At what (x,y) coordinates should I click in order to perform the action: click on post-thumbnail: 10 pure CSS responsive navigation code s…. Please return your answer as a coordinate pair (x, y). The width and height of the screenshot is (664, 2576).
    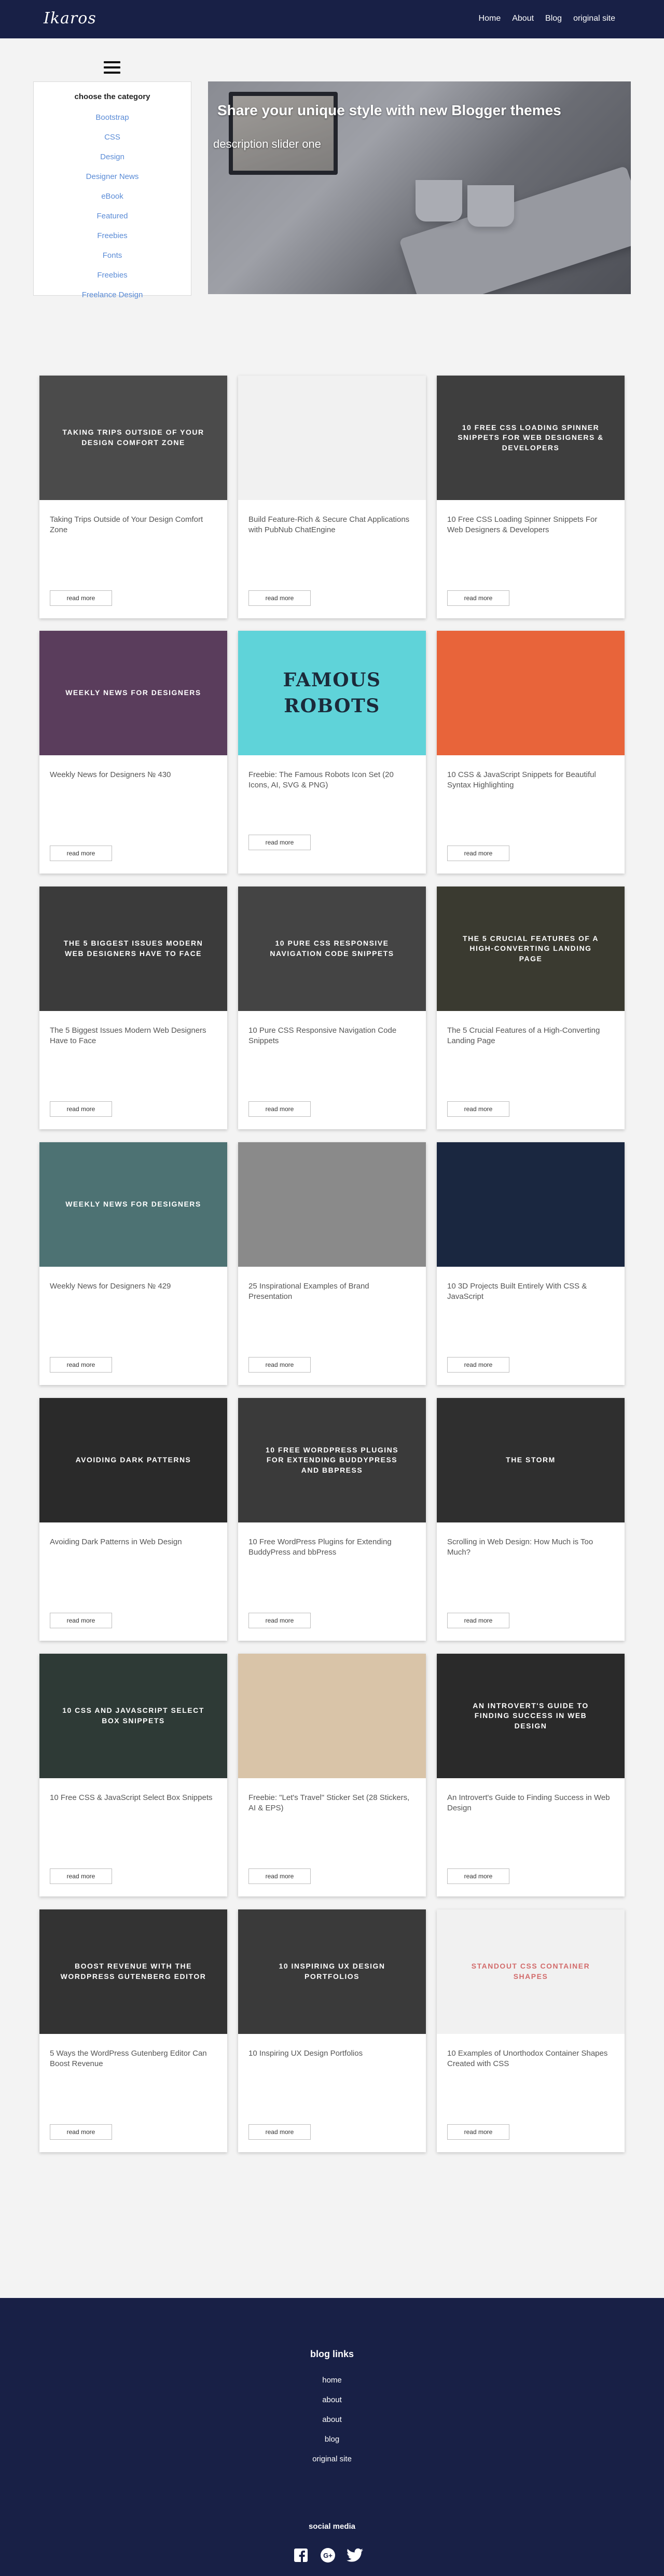
    Looking at the image, I should click on (332, 949).